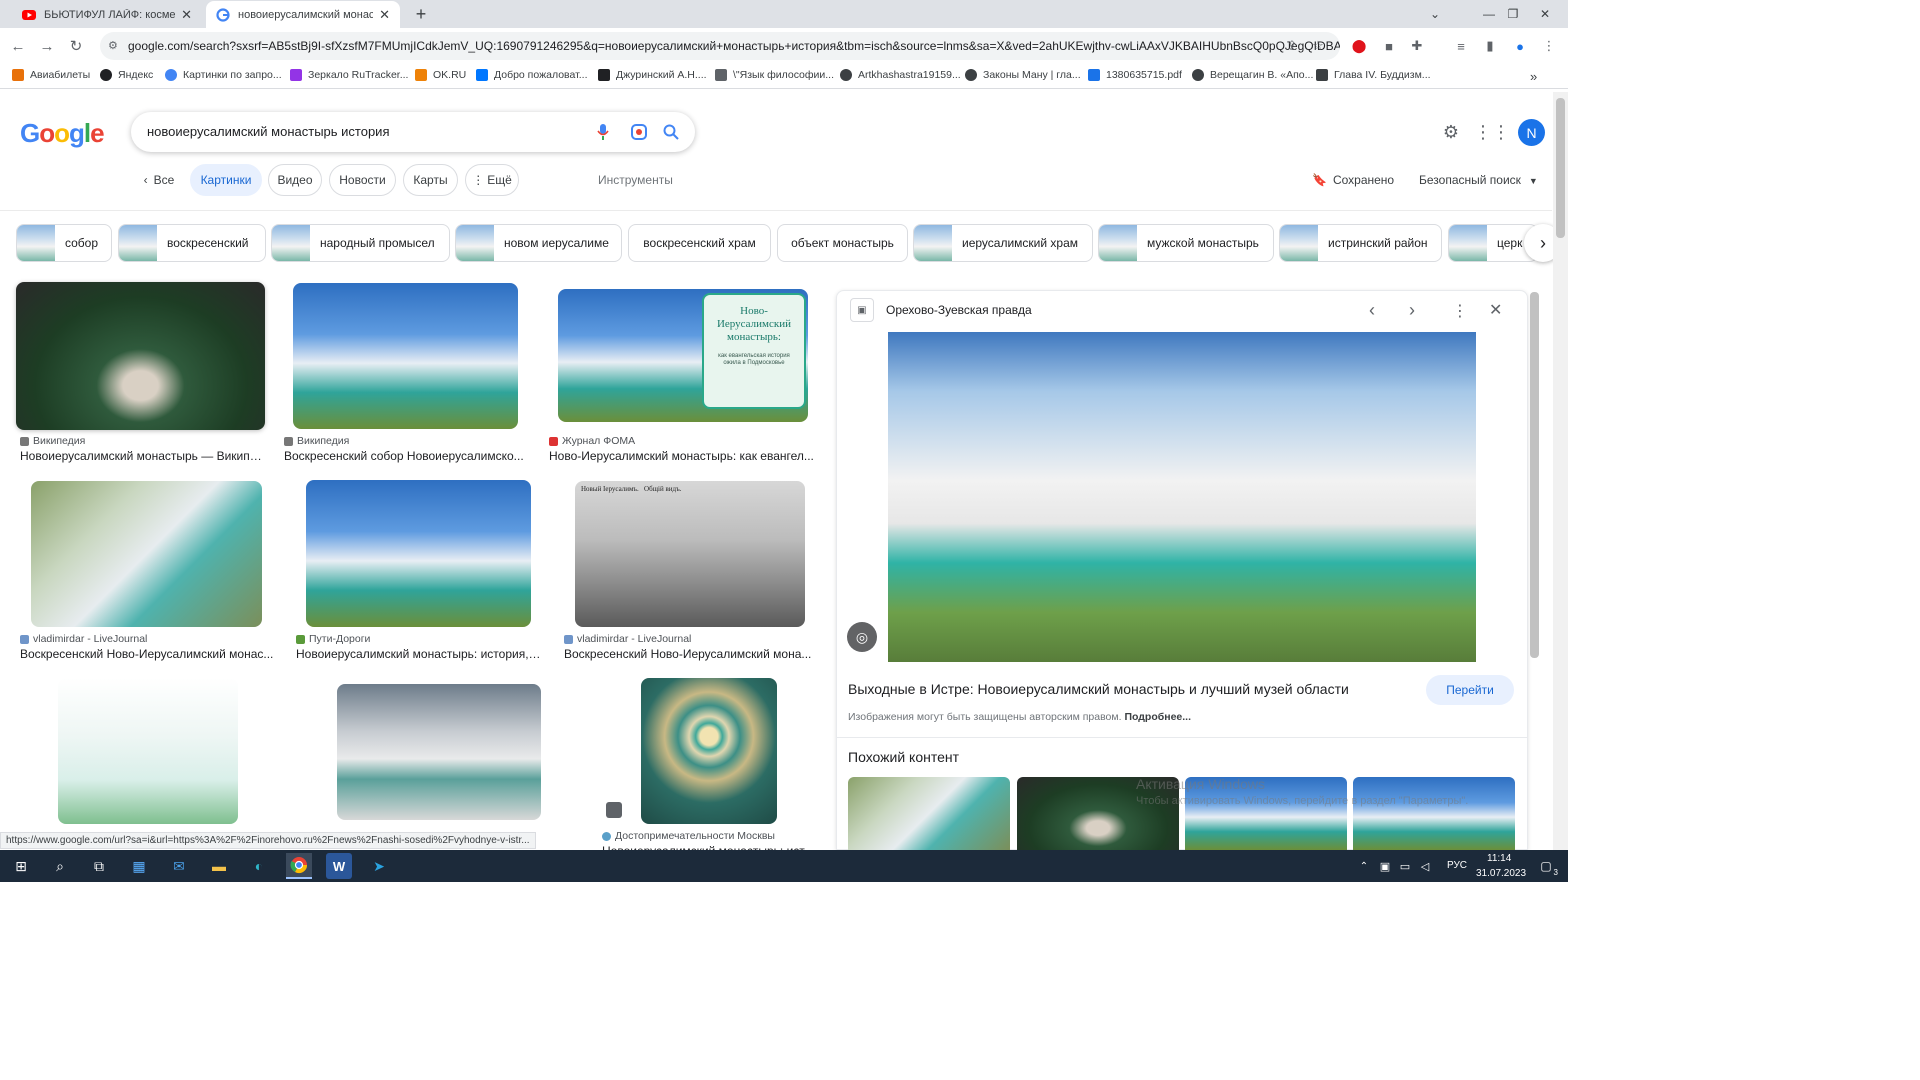 This screenshot has width=1920, height=1080. I want to click on filter-all: ‹ Все, so click(159, 180).